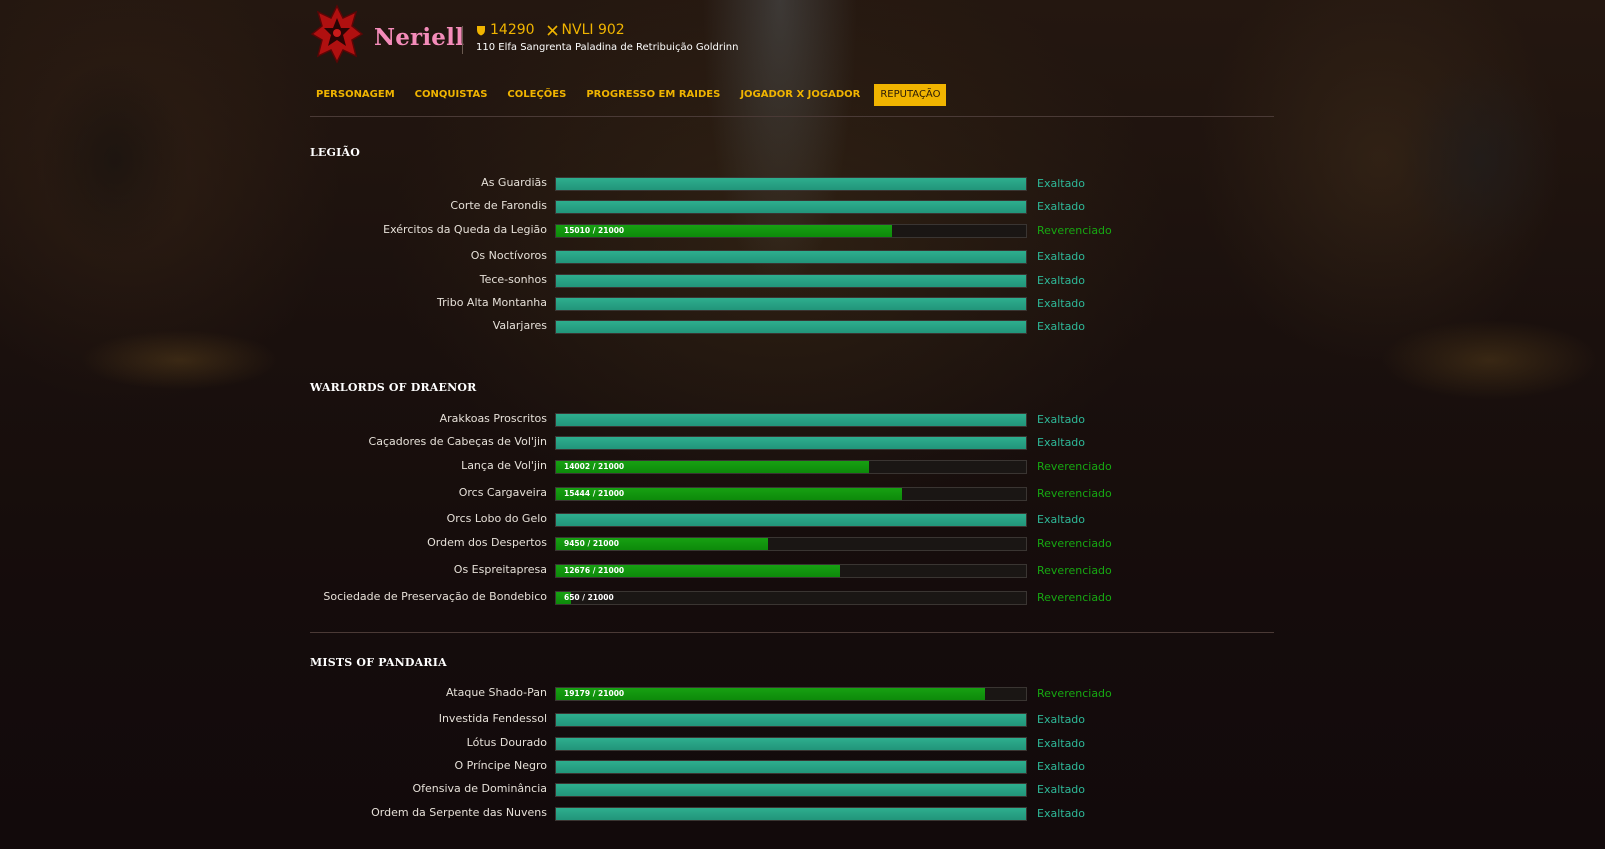  I want to click on reputation-bar: 12676 / 21000, so click(791, 571).